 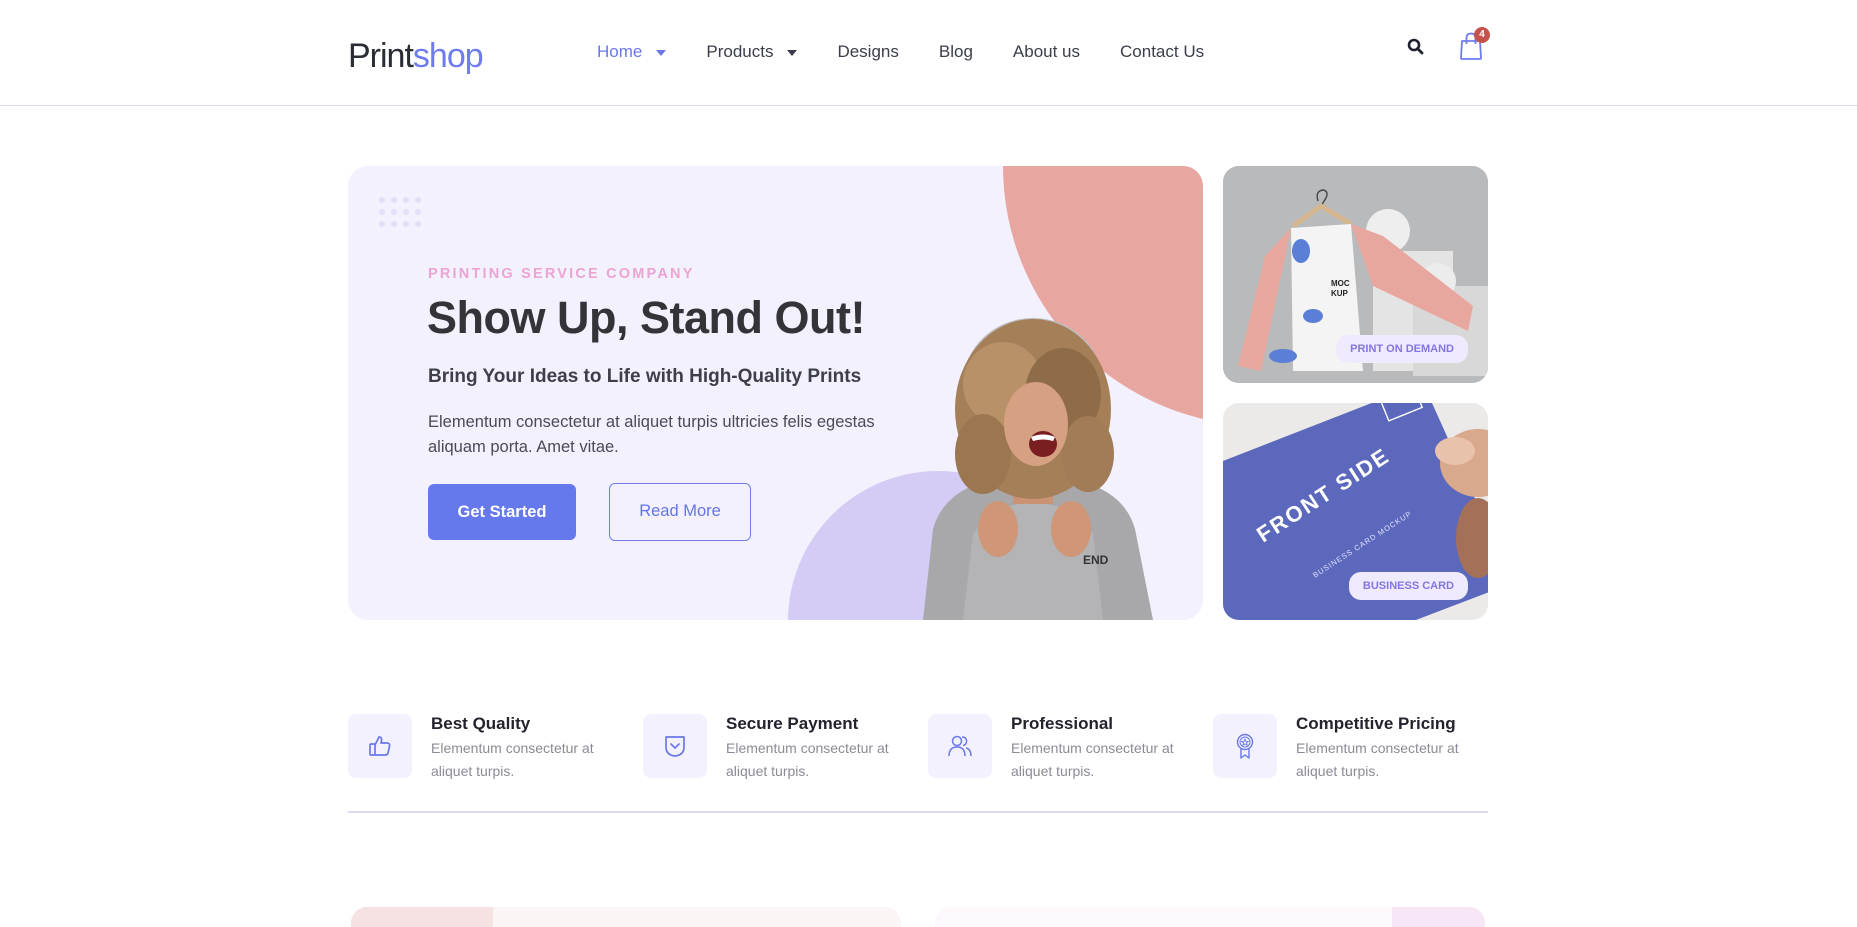 What do you see at coordinates (1210, 917) in the screenshot?
I see `promo-card-right` at bounding box center [1210, 917].